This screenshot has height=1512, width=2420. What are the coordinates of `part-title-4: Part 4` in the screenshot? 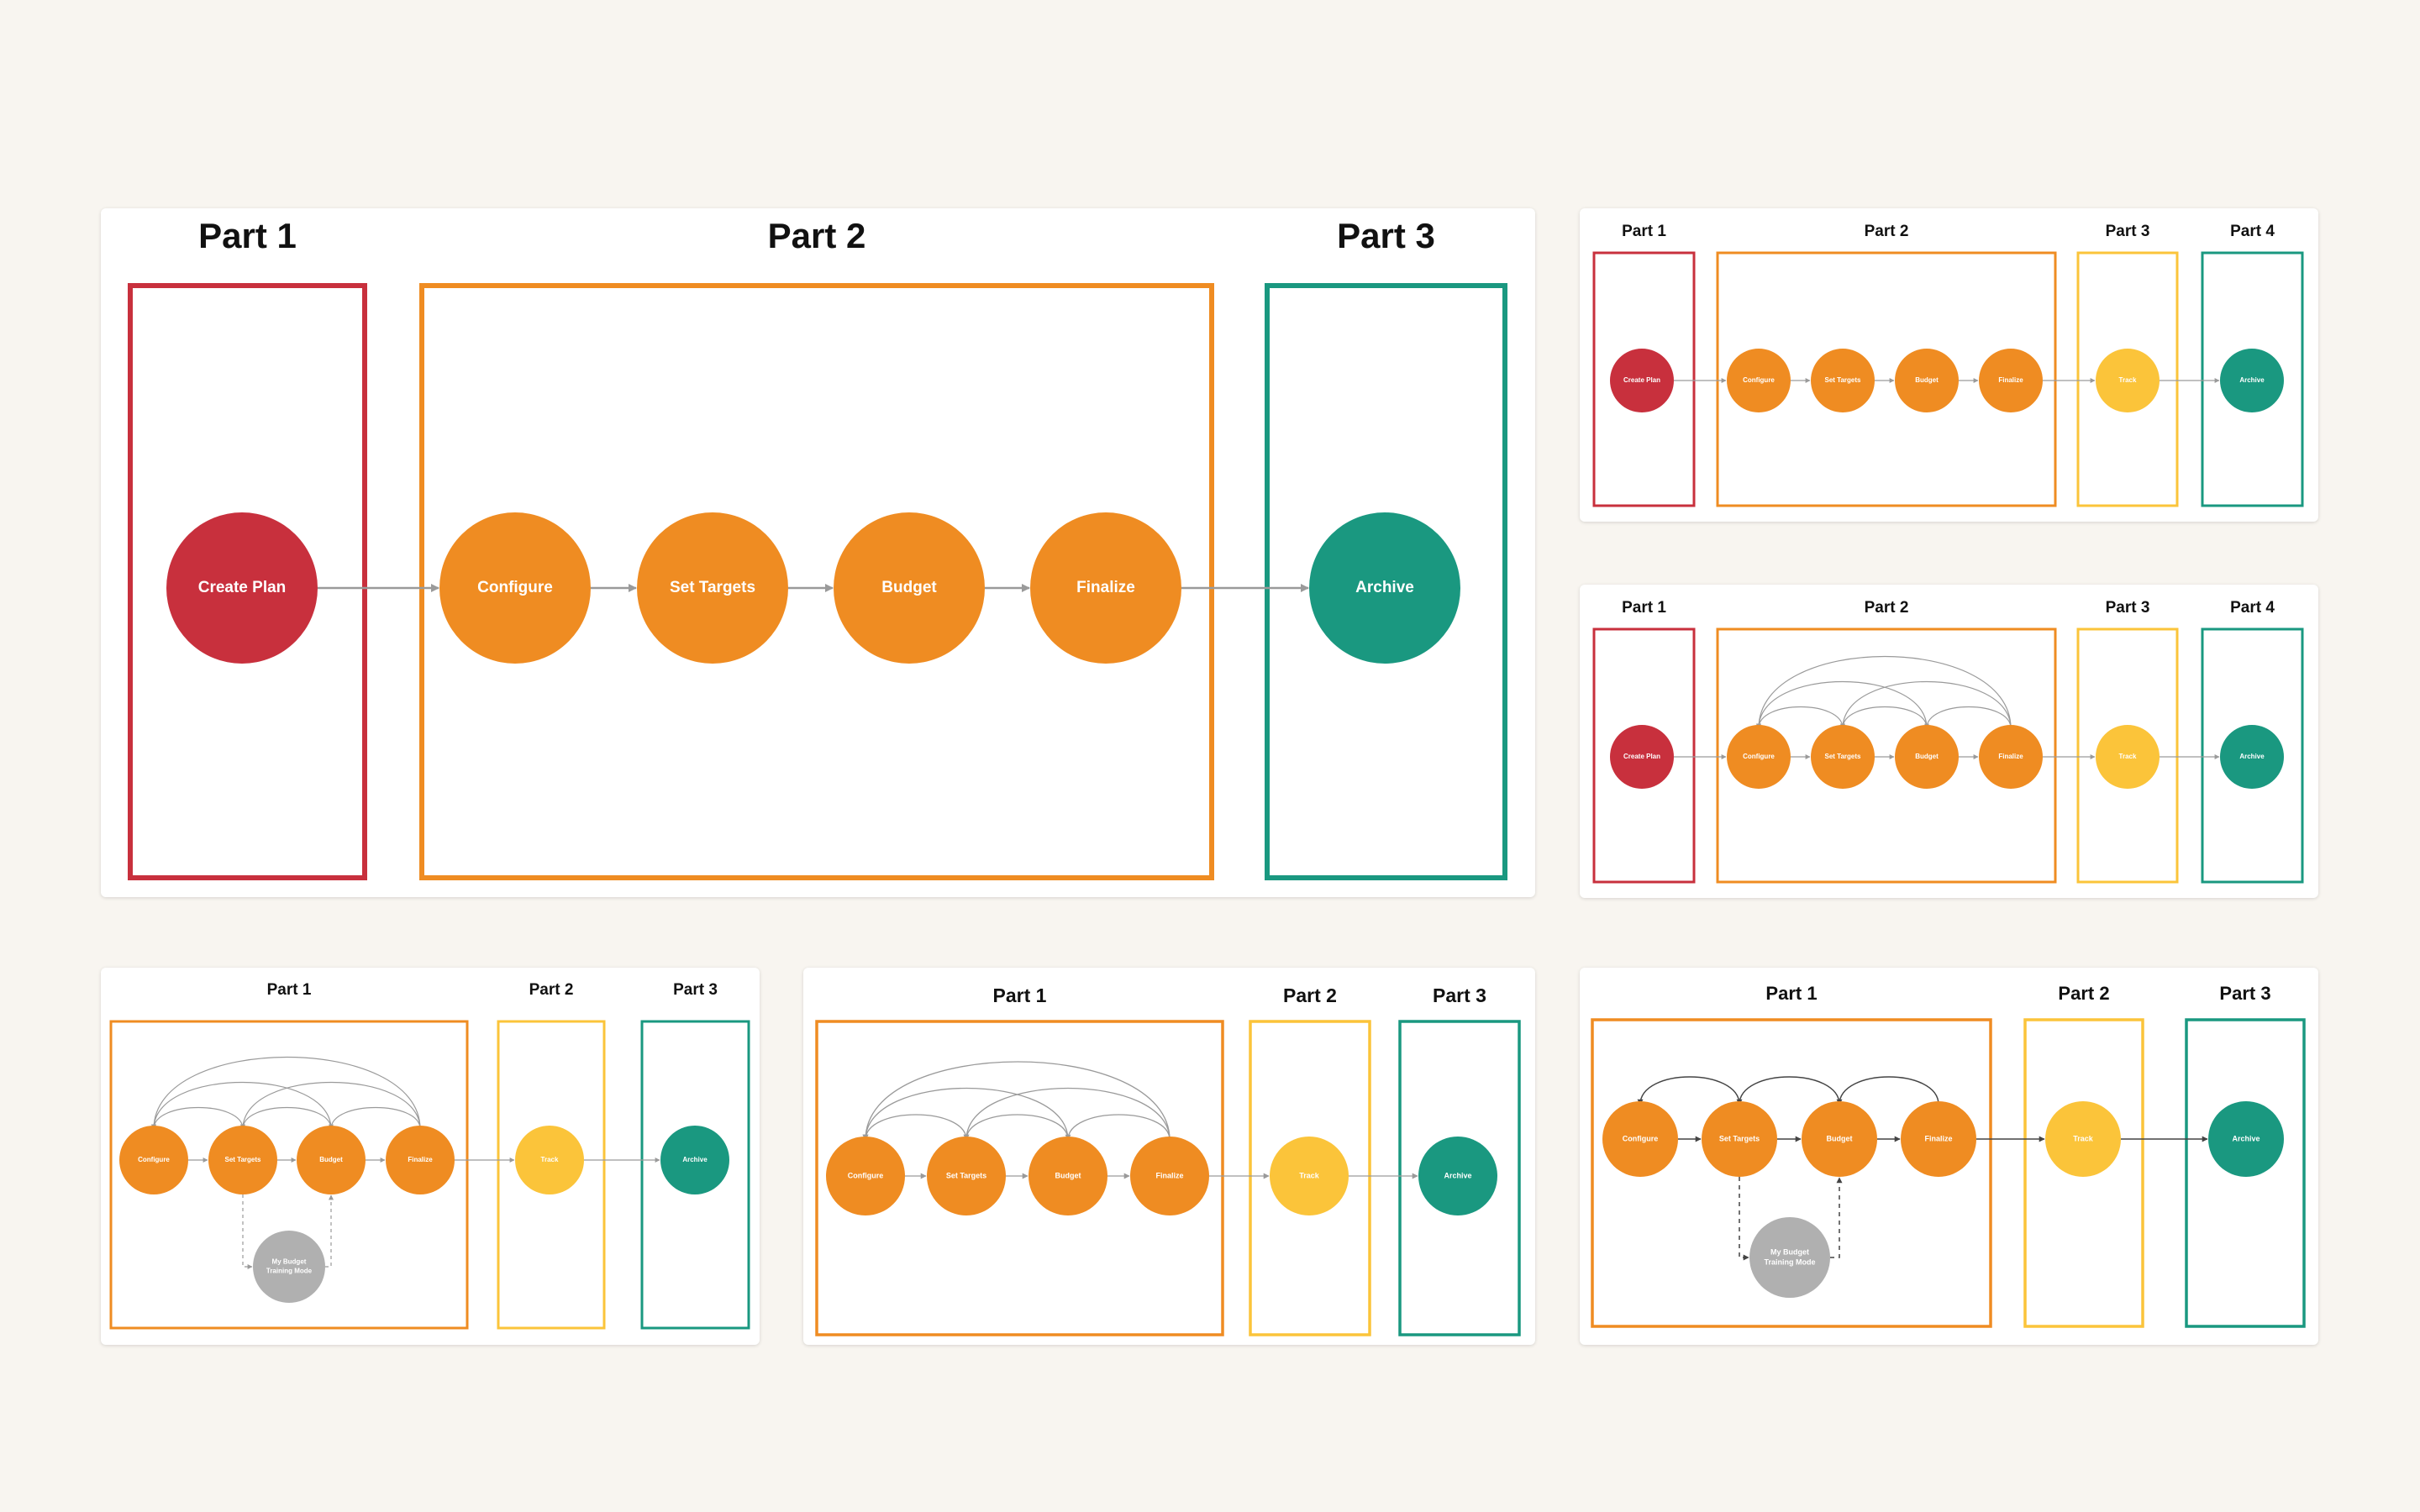 It's located at (2252, 231).